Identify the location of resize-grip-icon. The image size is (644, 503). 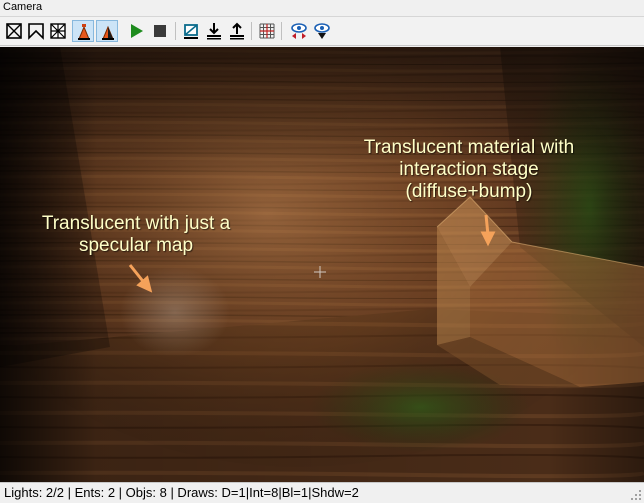
(636, 495).